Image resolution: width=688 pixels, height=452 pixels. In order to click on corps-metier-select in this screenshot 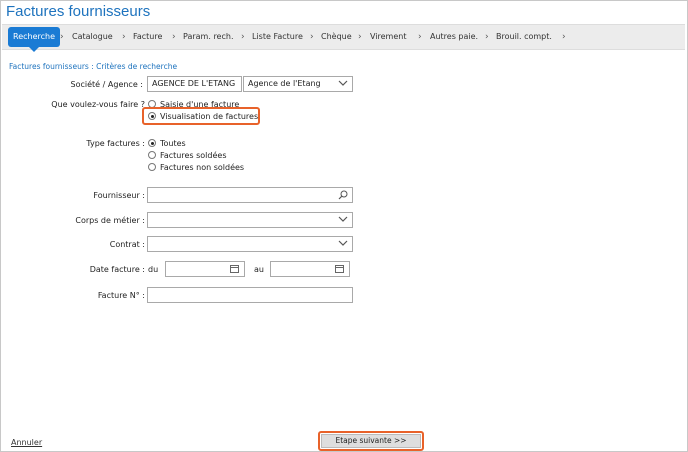, I will do `click(250, 220)`.